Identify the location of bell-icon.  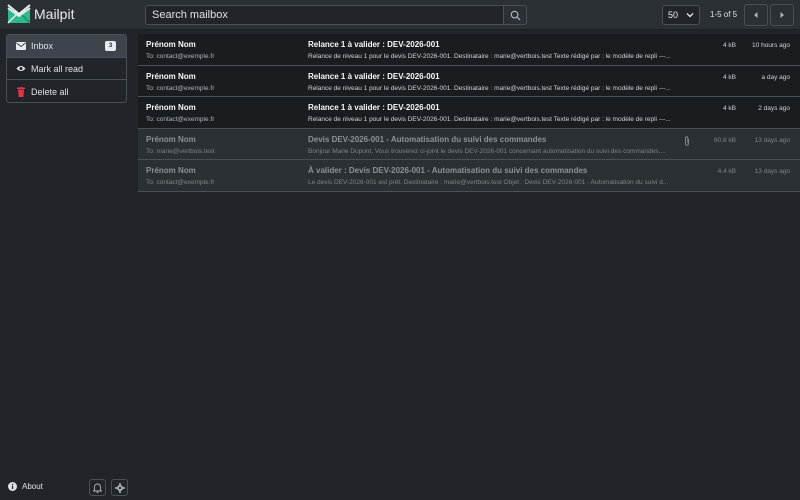
(97, 488).